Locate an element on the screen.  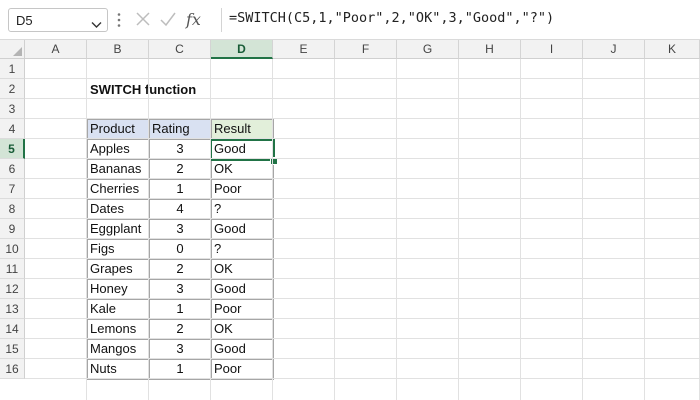
cell-product: Bananas is located at coordinates (118, 169).